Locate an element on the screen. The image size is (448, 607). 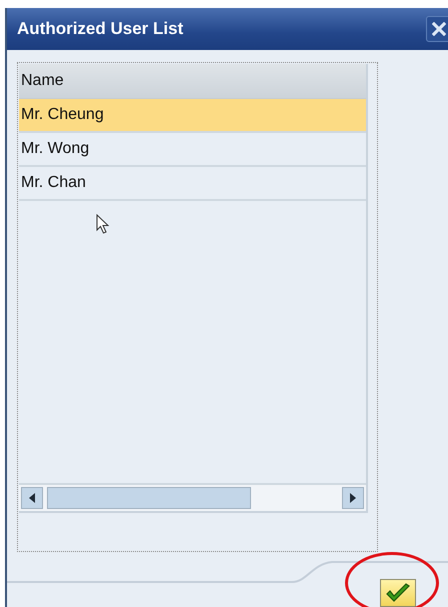
right-arrow-icon is located at coordinates (353, 498).